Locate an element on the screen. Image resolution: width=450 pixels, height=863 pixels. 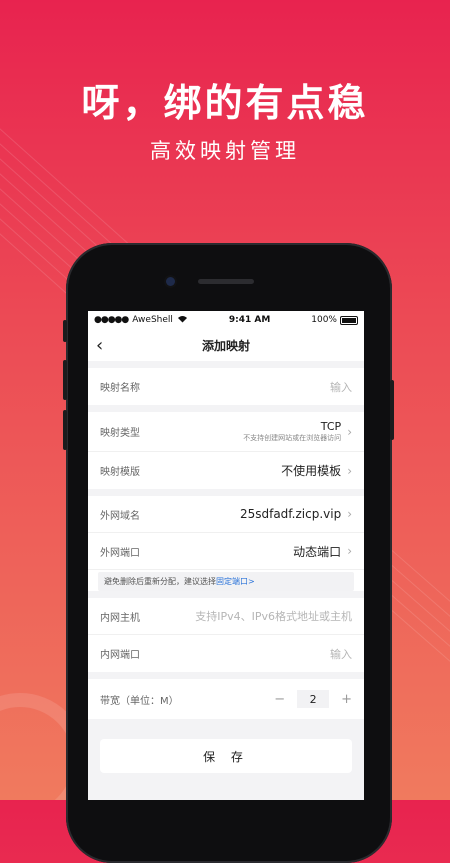
external-port-label: 外网端口 is located at coordinates (120, 553).